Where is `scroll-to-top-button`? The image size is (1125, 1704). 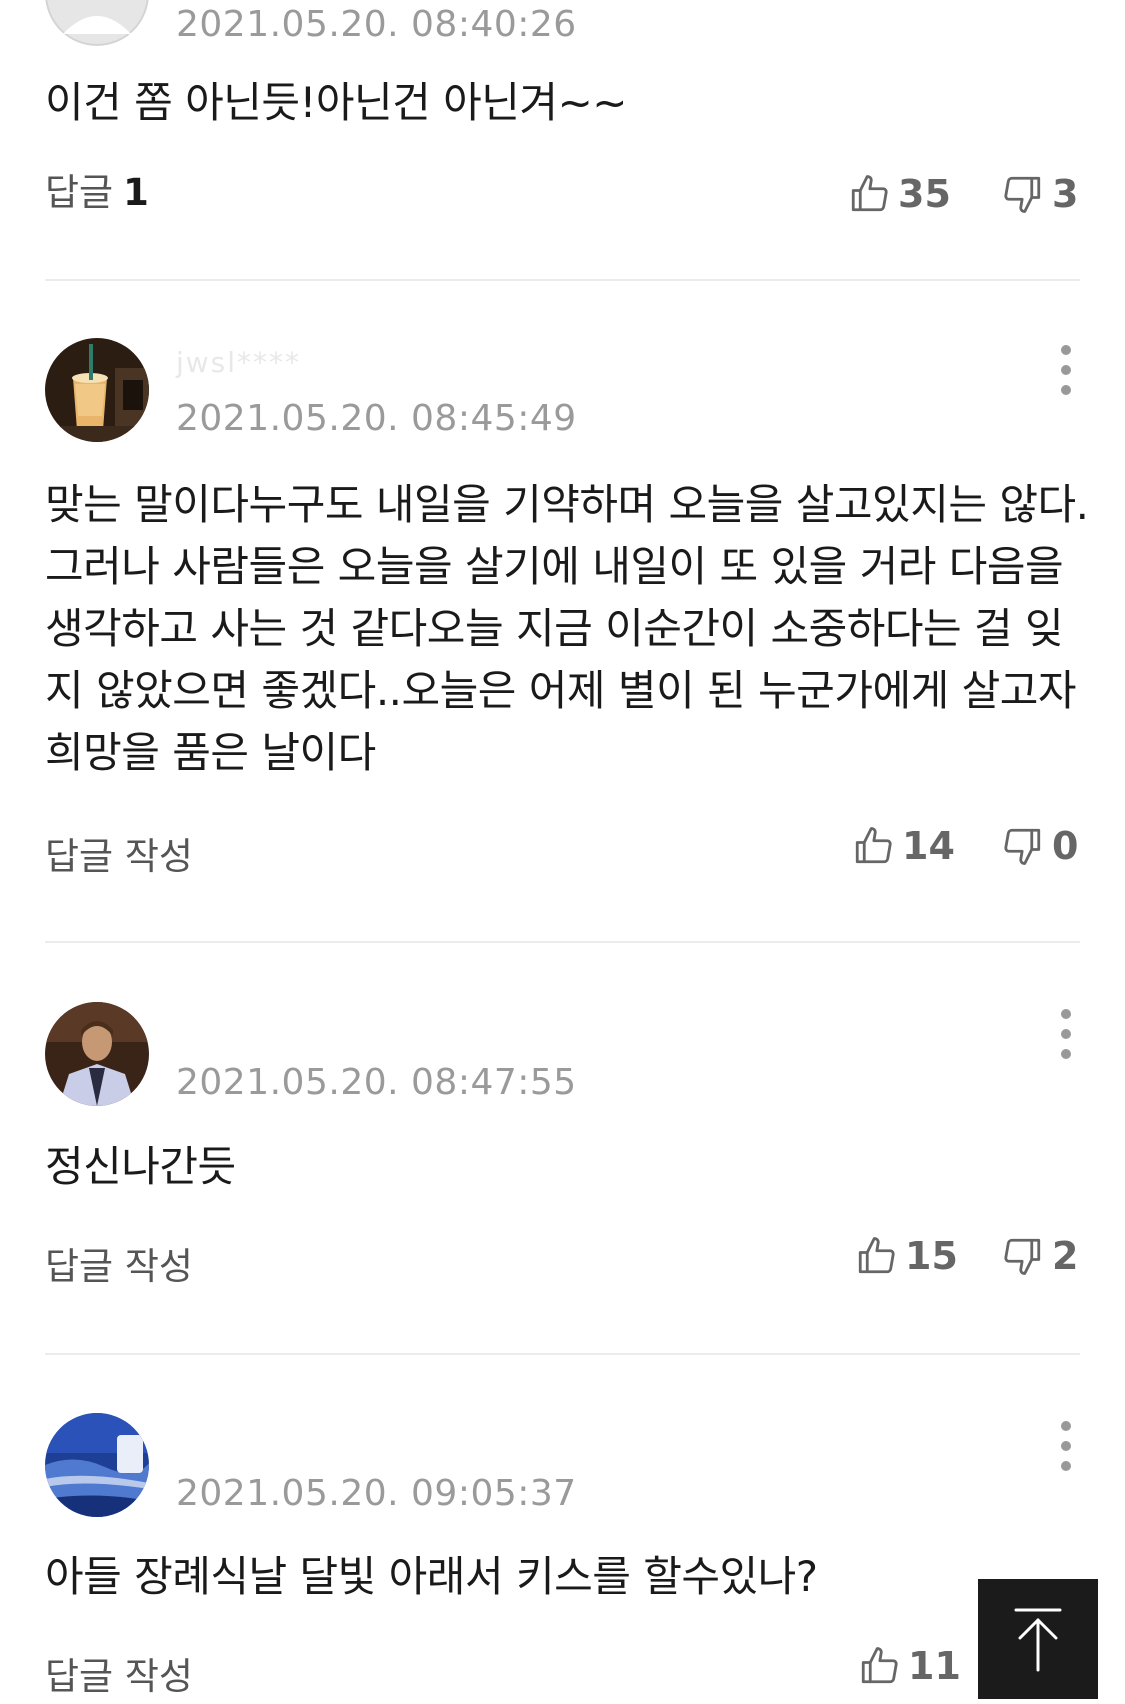
scroll-to-top-button is located at coordinates (1038, 1639).